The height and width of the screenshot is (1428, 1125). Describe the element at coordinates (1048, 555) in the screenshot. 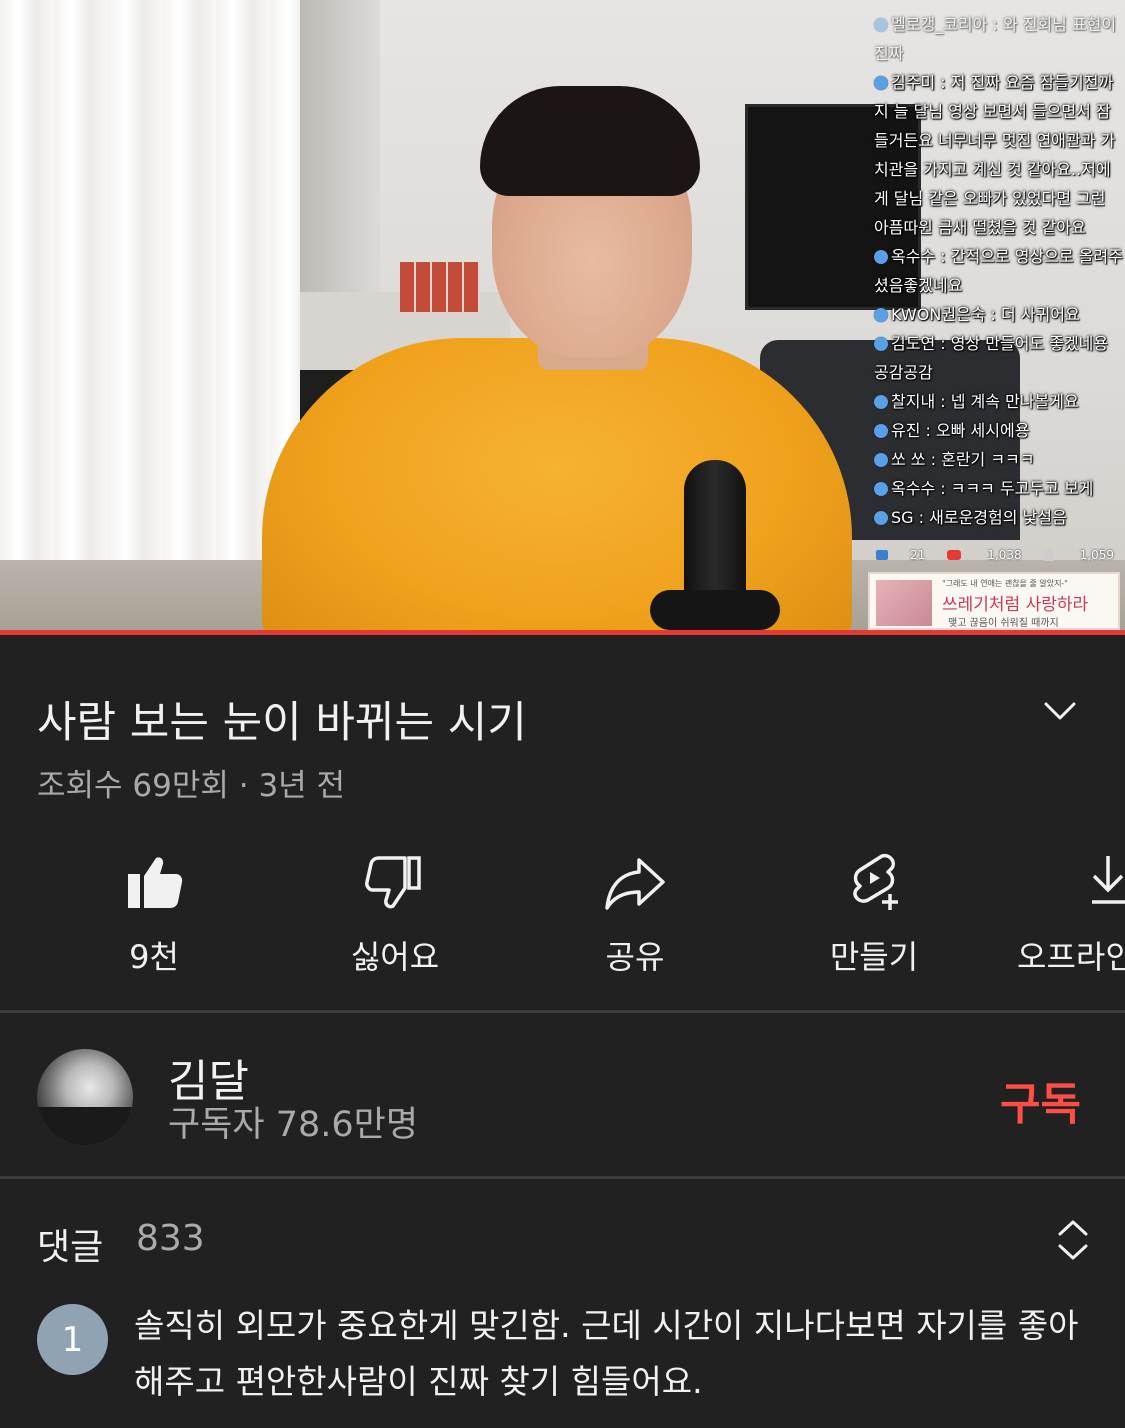

I see `person-icon` at that location.